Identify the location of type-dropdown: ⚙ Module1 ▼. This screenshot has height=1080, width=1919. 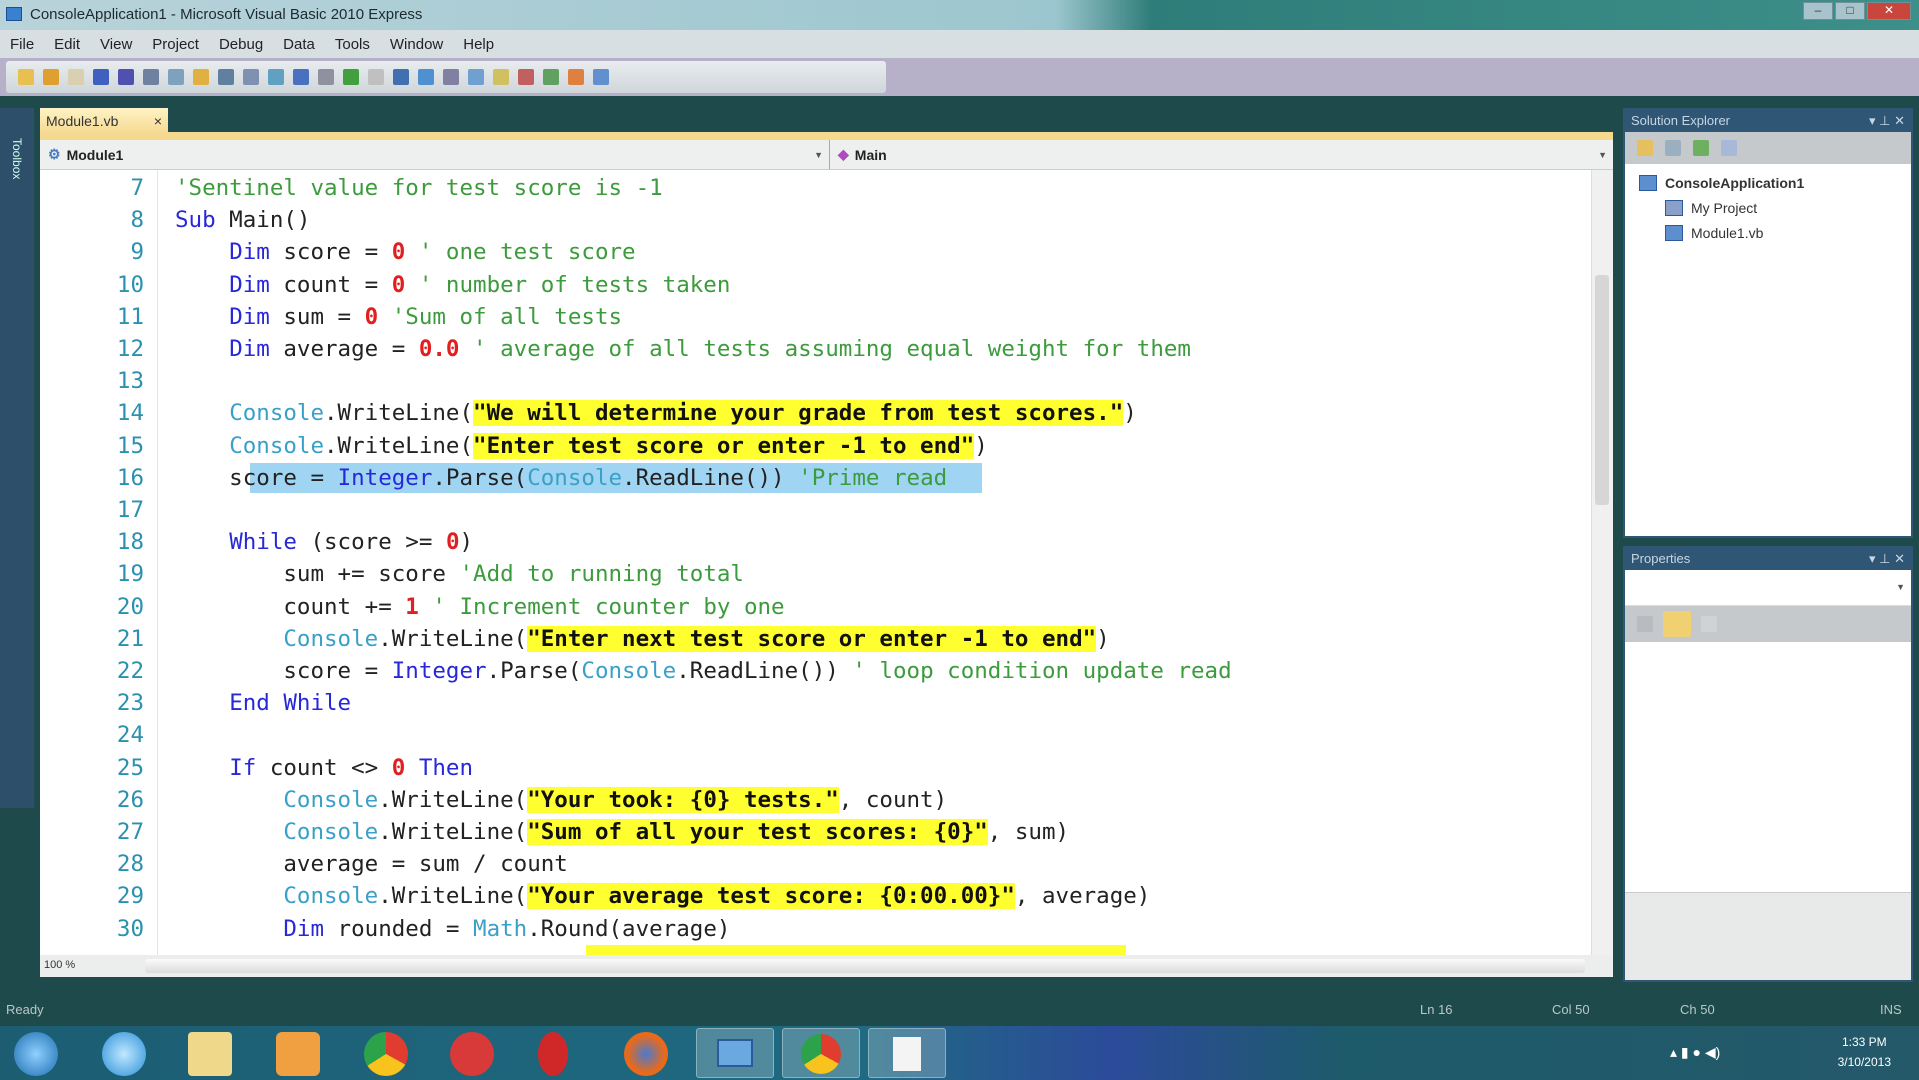
(435, 154).